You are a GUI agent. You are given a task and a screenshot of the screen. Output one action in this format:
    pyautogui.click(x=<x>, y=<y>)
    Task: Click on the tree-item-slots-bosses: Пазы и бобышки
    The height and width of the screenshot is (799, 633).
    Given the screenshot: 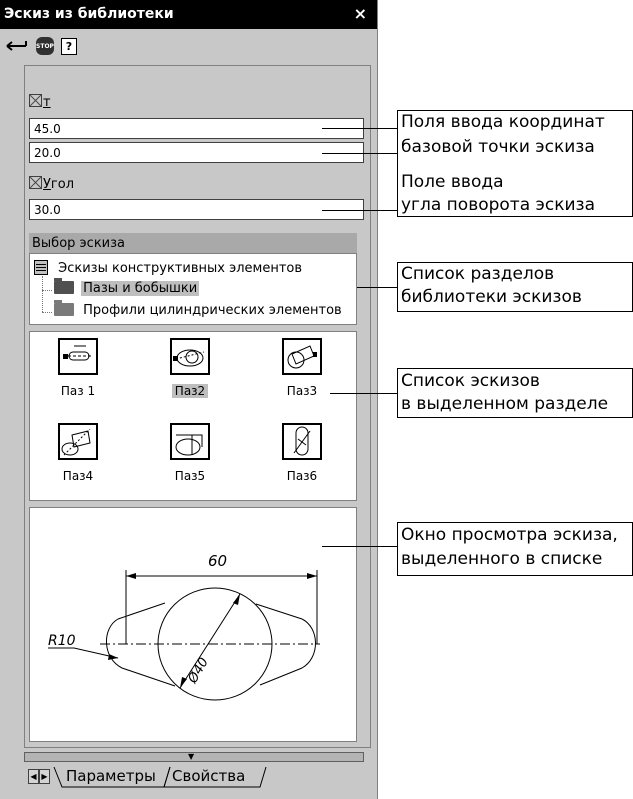 What is the action you would take?
    pyautogui.click(x=127, y=287)
    